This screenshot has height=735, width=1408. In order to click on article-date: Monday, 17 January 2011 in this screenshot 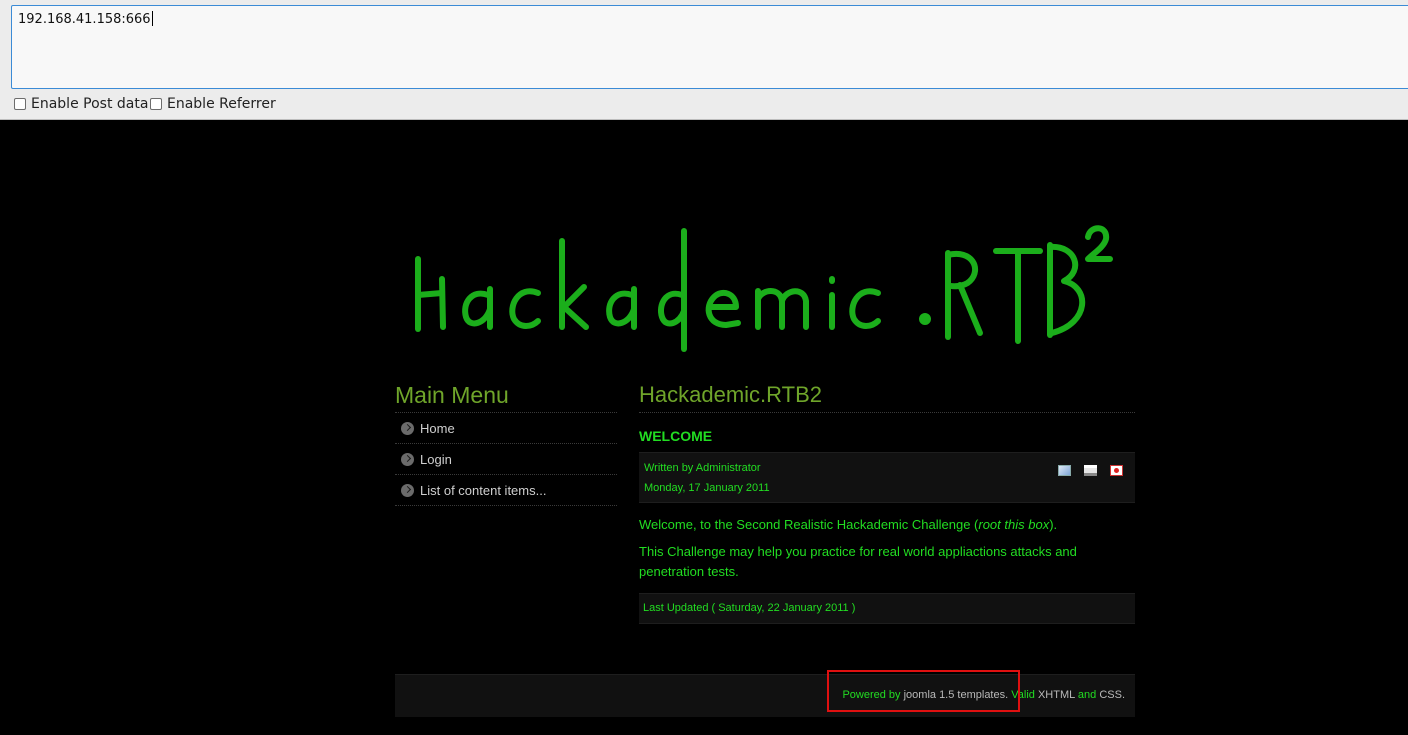, I will do `click(707, 488)`.